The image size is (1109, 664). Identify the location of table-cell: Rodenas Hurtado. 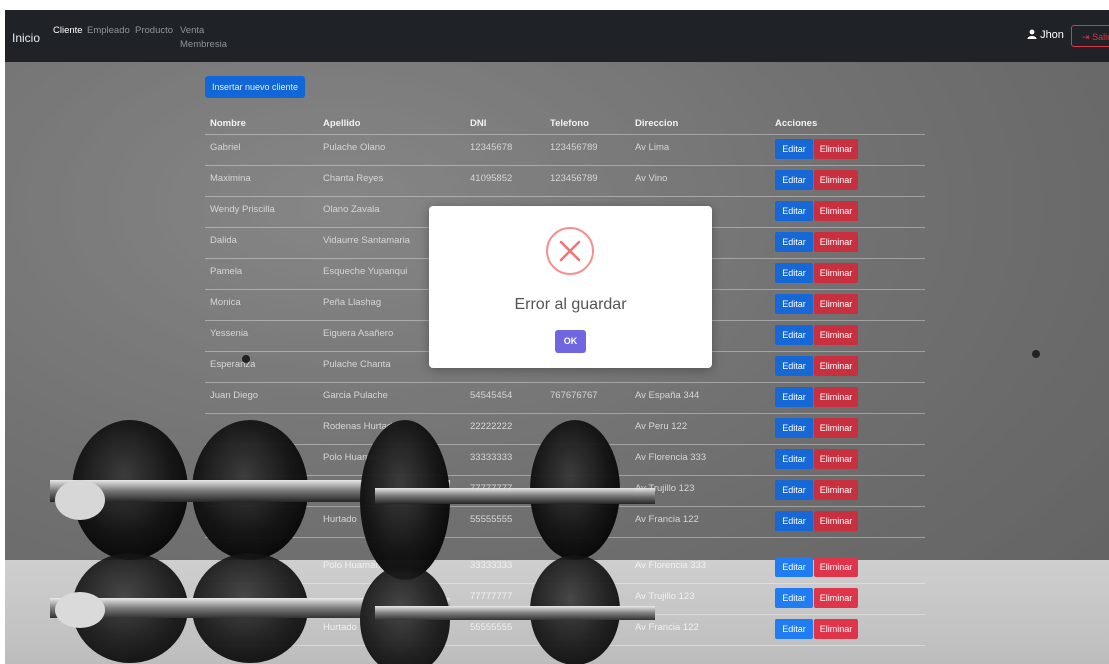
(360, 426).